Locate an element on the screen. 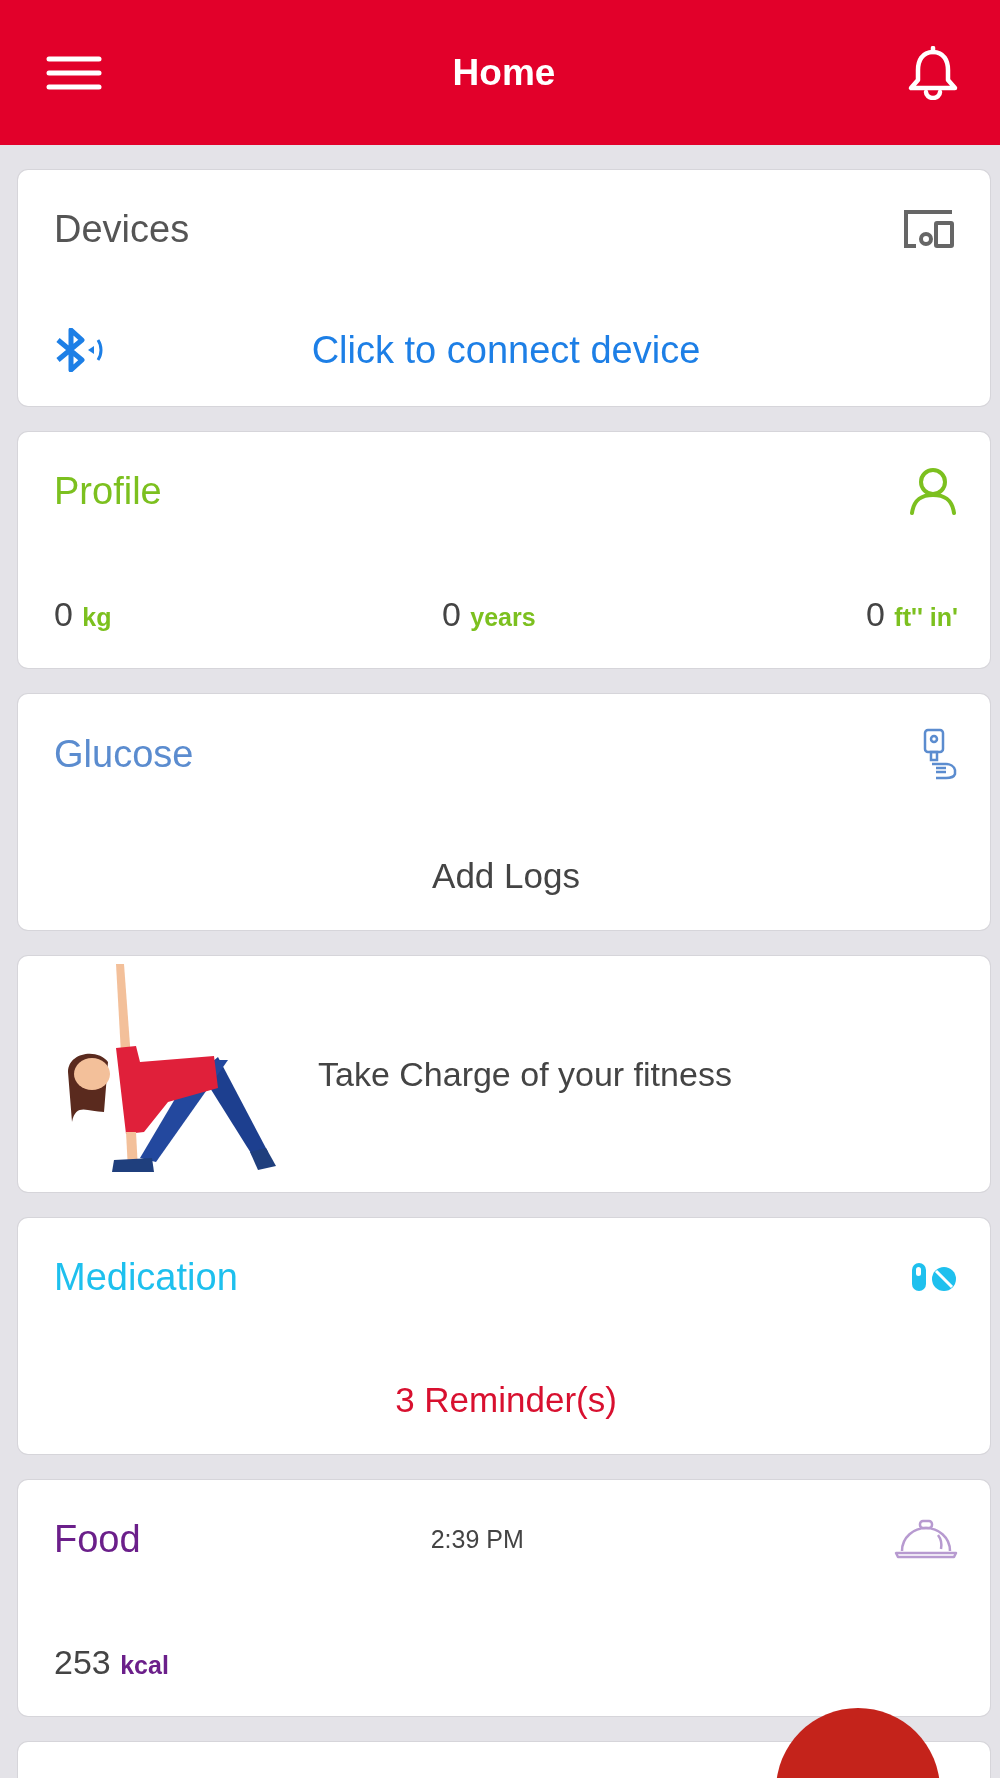 The image size is (1000, 1778). card-title: Food is located at coordinates (97, 1539).